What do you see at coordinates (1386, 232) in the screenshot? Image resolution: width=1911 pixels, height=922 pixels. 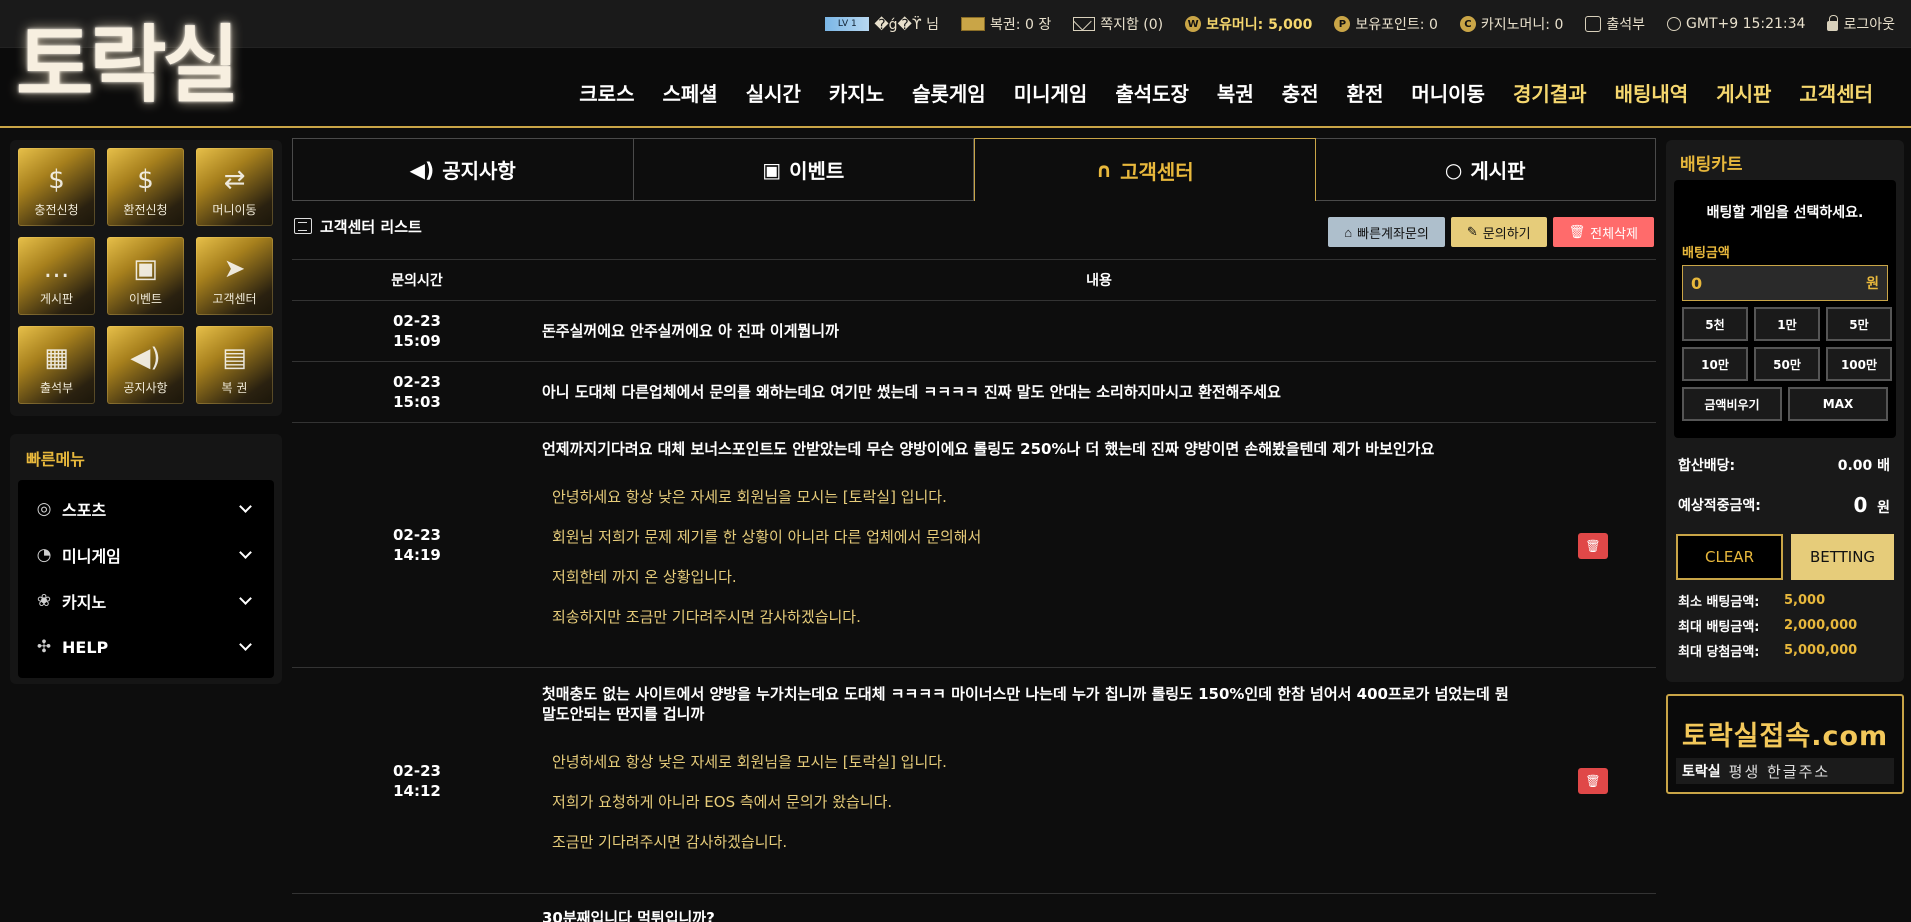 I see `quick-account-inquiry-button: ⌂ 빠른계좌문의` at bounding box center [1386, 232].